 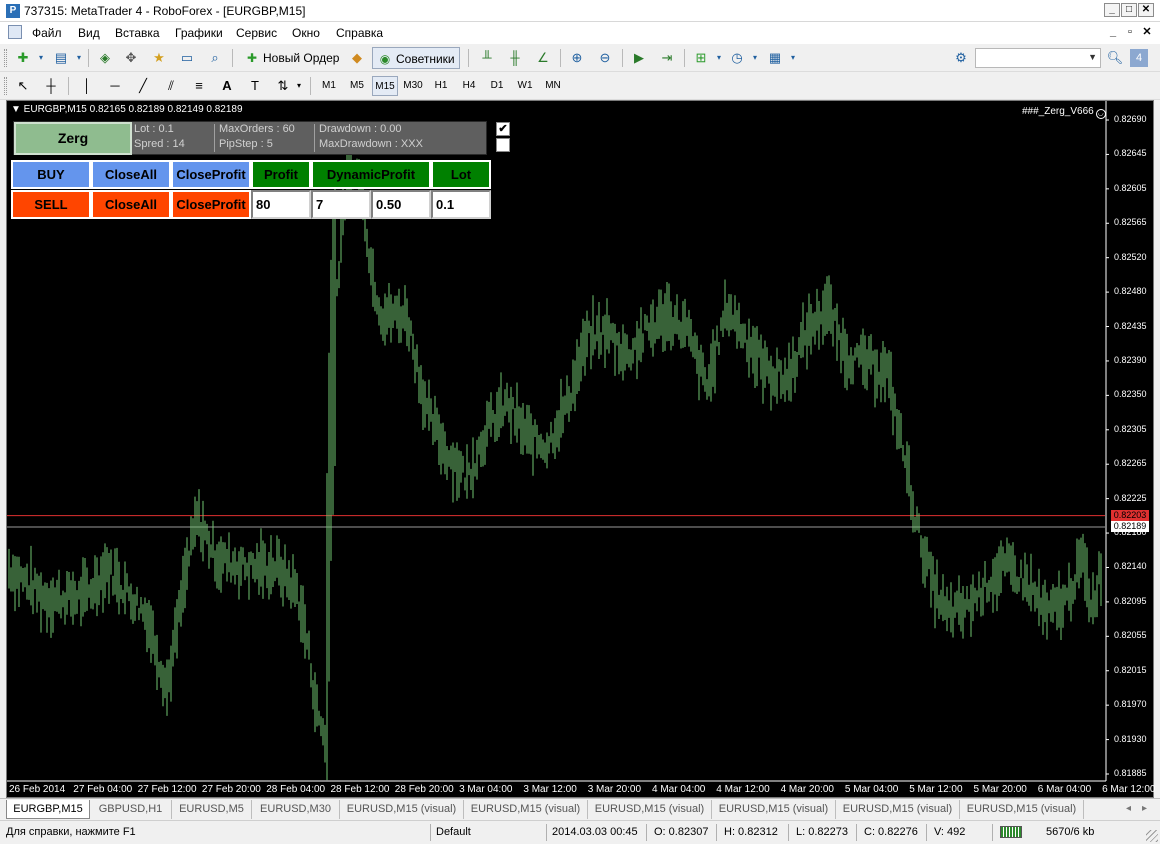 What do you see at coordinates (425, 59) in the screenshot?
I see `experts-label: Советники` at bounding box center [425, 59].